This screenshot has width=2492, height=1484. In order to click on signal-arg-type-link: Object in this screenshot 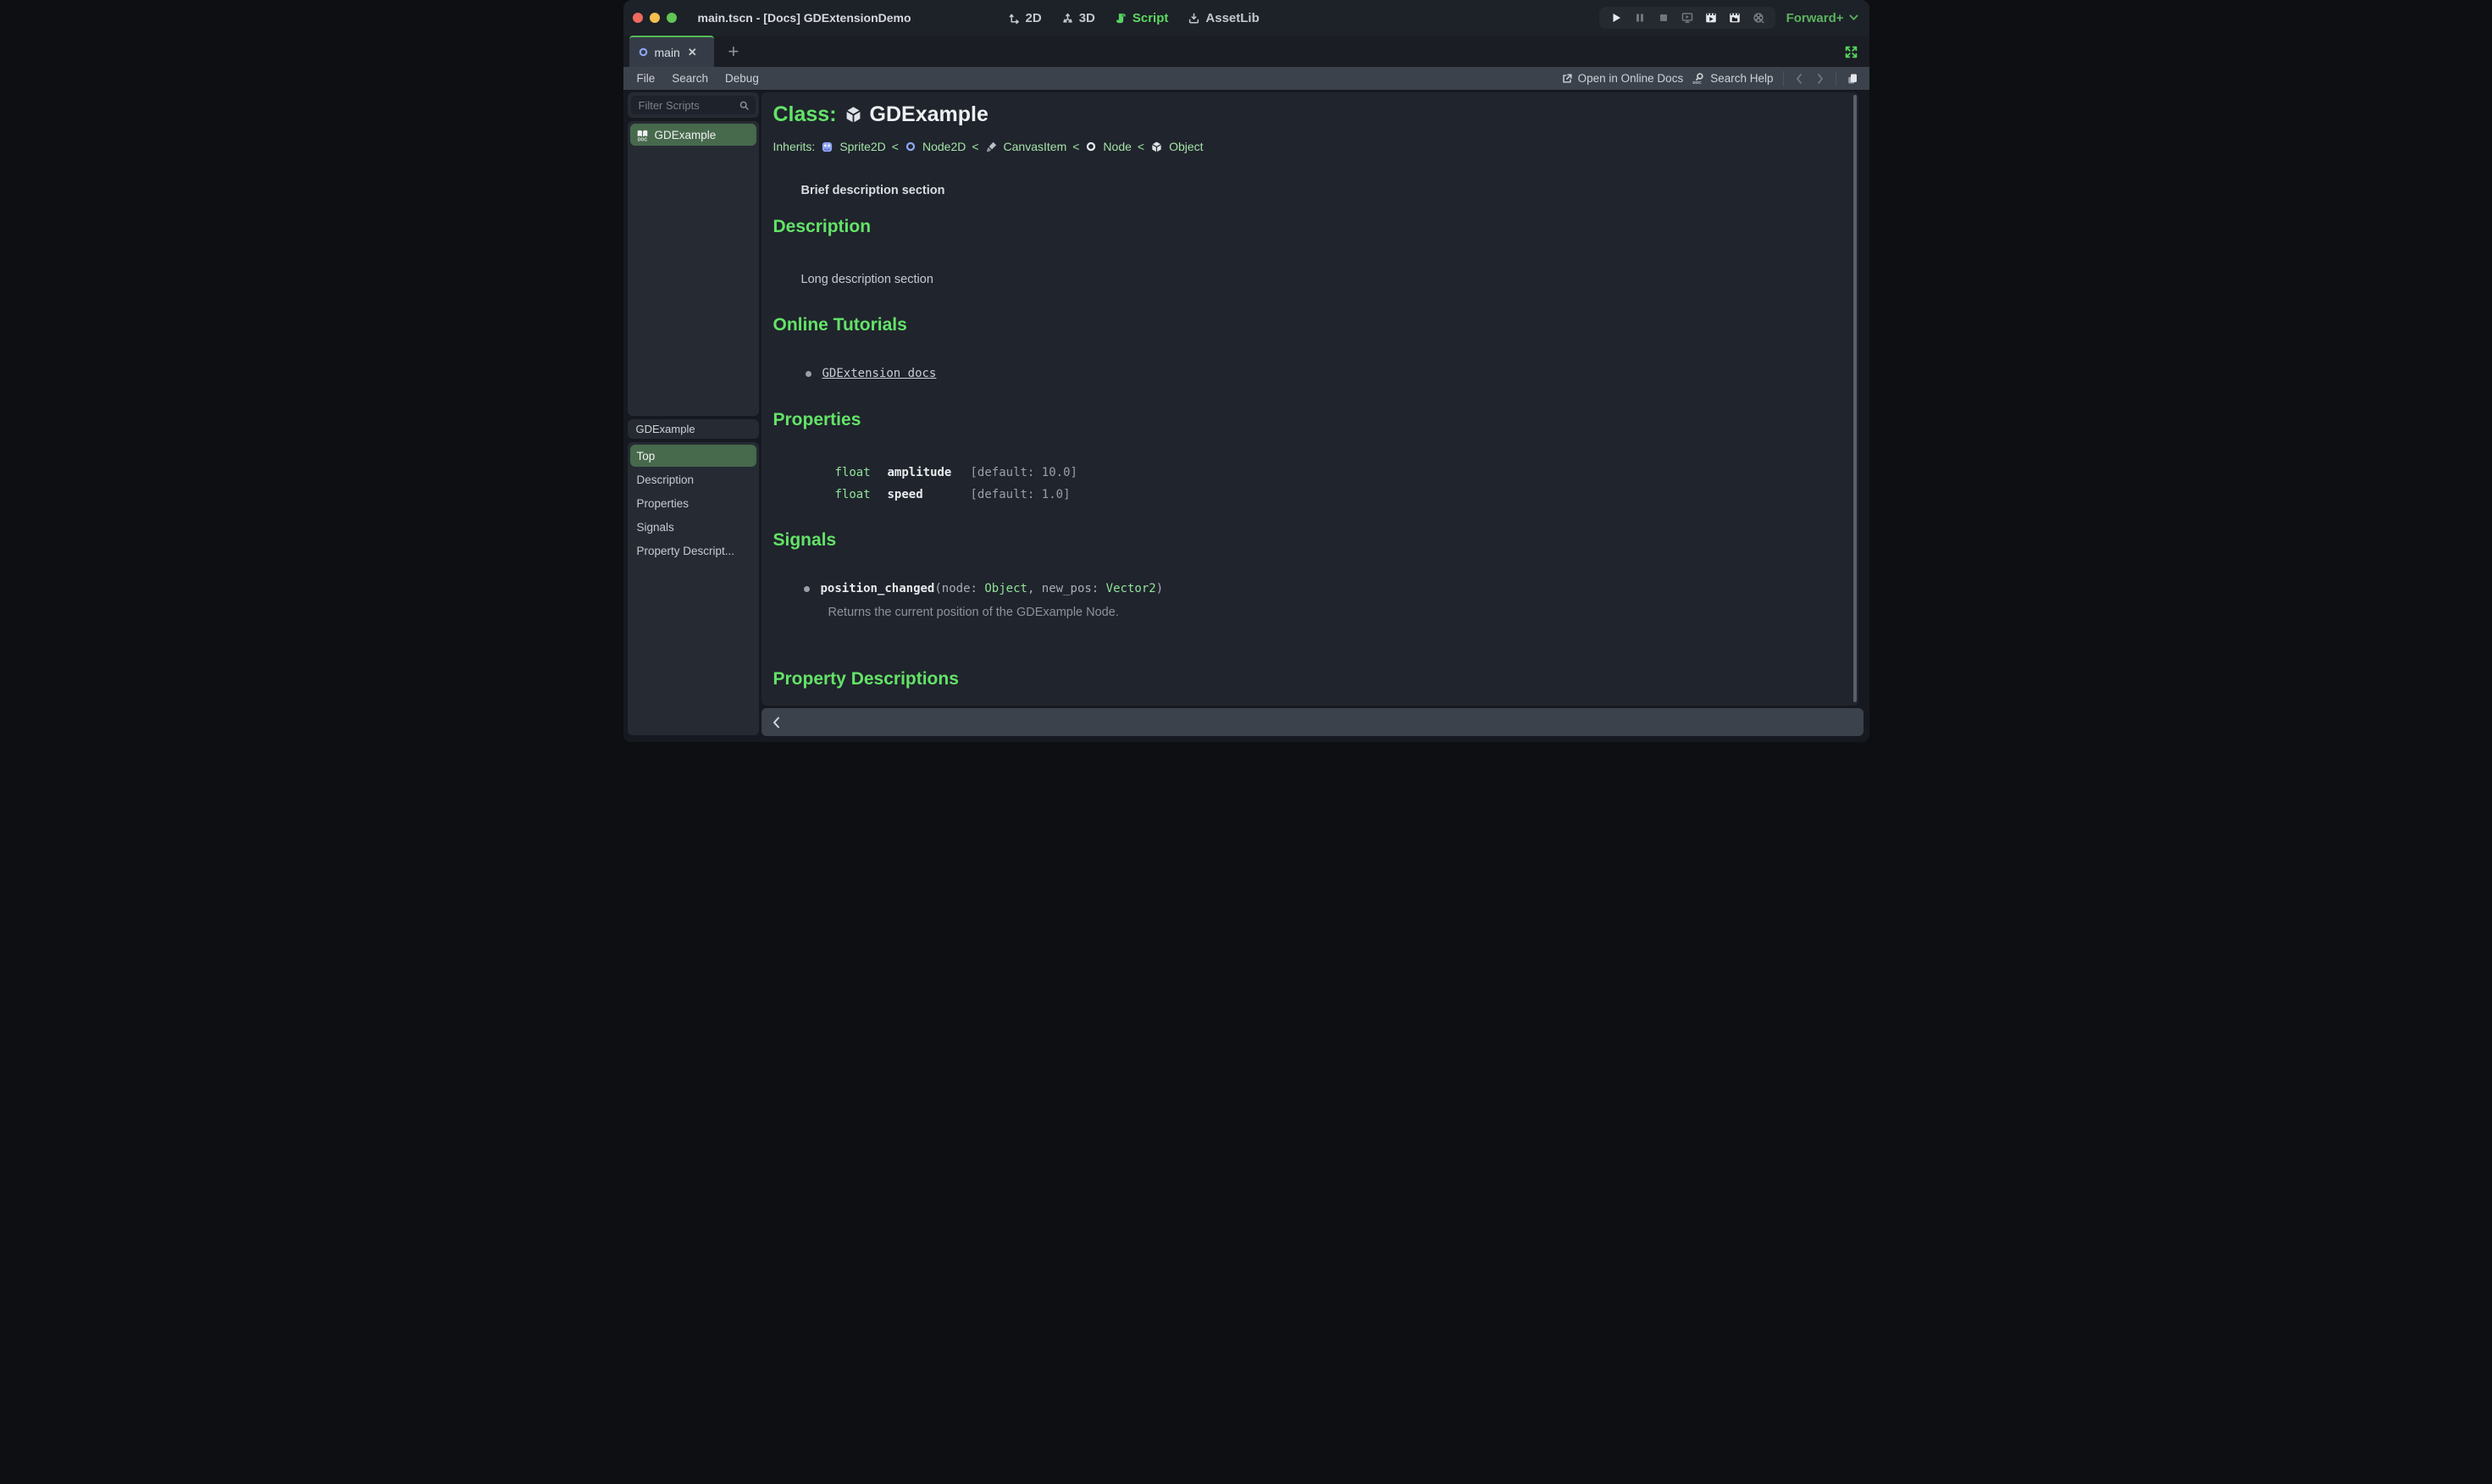, I will do `click(1006, 588)`.